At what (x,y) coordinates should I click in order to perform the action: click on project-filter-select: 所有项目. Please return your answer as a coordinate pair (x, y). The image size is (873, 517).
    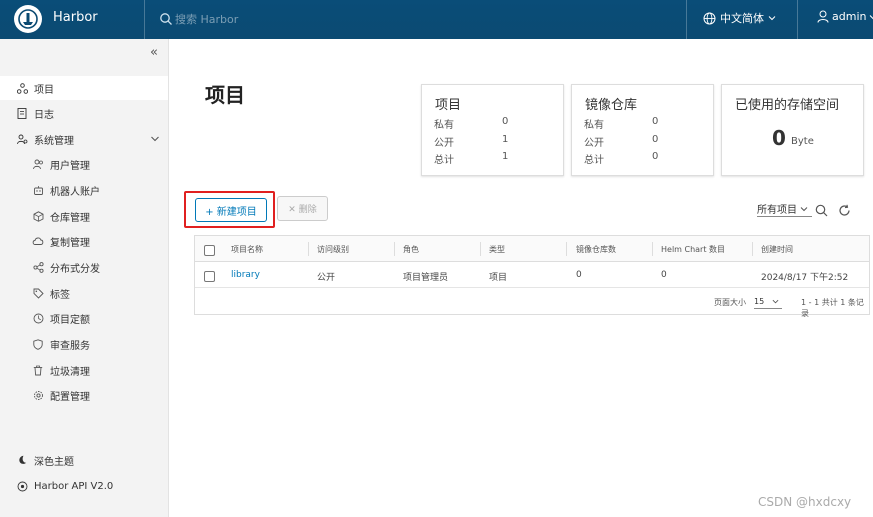
    Looking at the image, I should click on (784, 209).